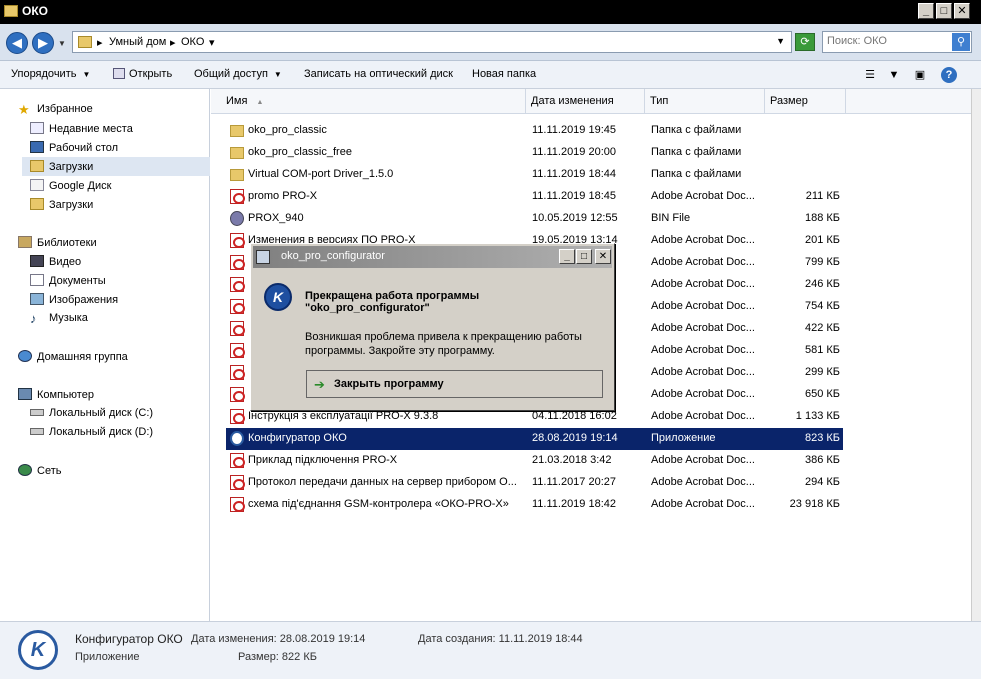 The image size is (981, 679). What do you see at coordinates (17, 43) in the screenshot?
I see `back-button: ◀` at bounding box center [17, 43].